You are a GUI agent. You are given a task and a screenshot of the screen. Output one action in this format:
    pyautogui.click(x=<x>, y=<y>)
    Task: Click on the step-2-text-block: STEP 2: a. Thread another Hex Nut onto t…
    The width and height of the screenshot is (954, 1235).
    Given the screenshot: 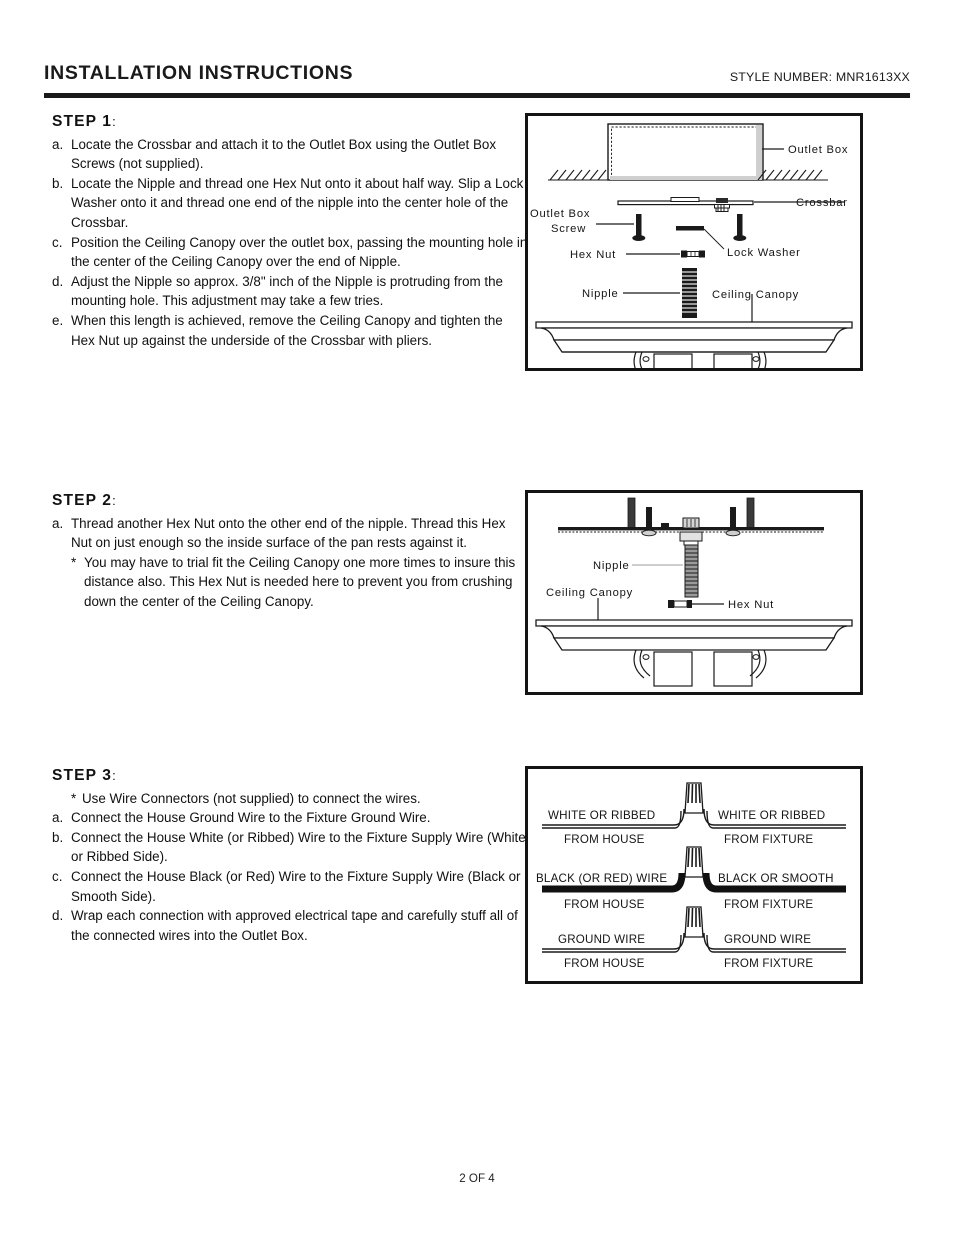 What is the action you would take?
    pyautogui.click(x=291, y=551)
    